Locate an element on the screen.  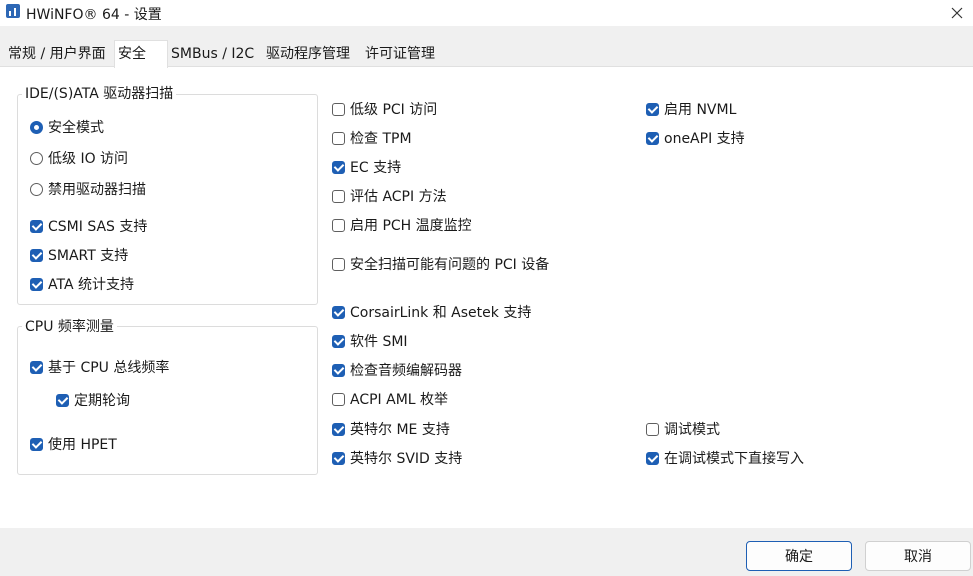
tab-strip: 常规 / 用户界面 安全 SMBus / I2C 驱动程序管理 许可证管理 is located at coordinates (486, 54).